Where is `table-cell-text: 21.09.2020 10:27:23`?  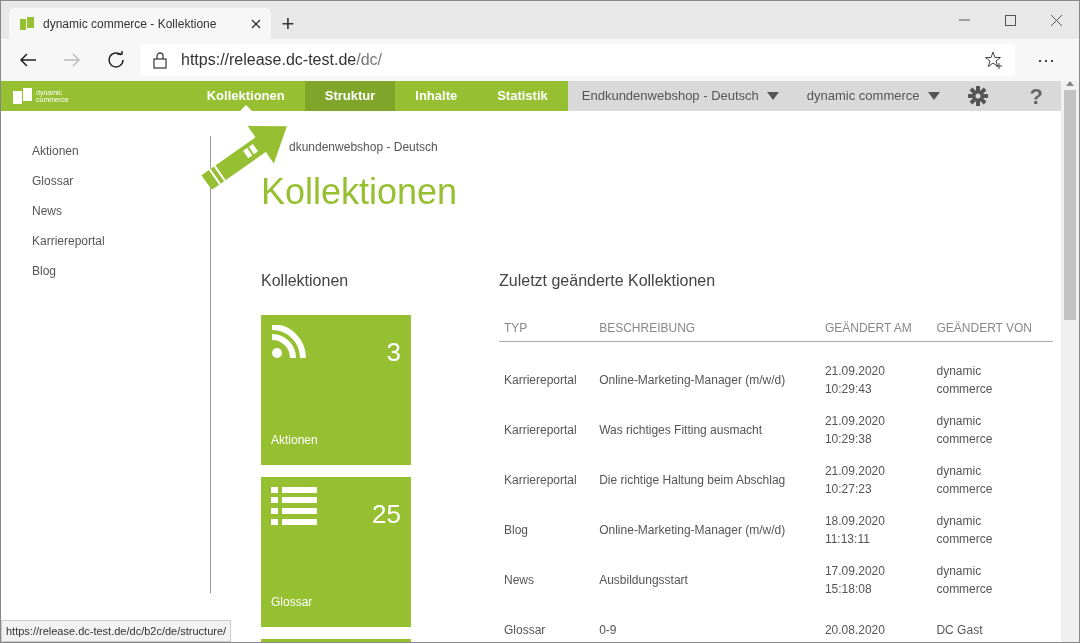
table-cell-text: 21.09.2020 10:27:23 is located at coordinates (854, 480).